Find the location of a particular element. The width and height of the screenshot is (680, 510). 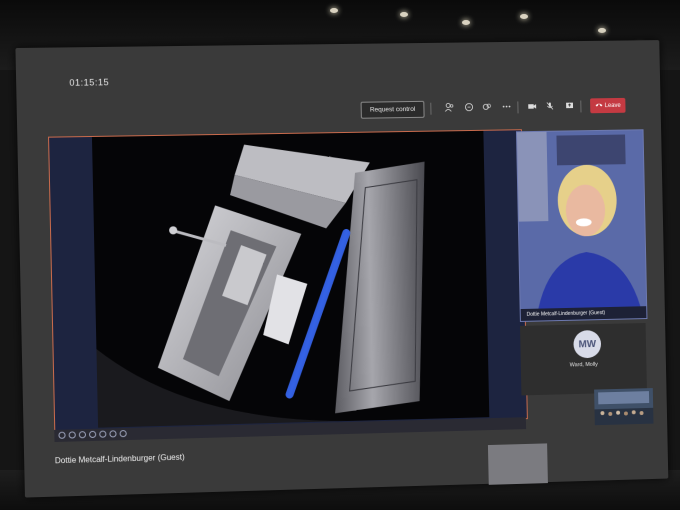

pen-icon is located at coordinates (82, 435).